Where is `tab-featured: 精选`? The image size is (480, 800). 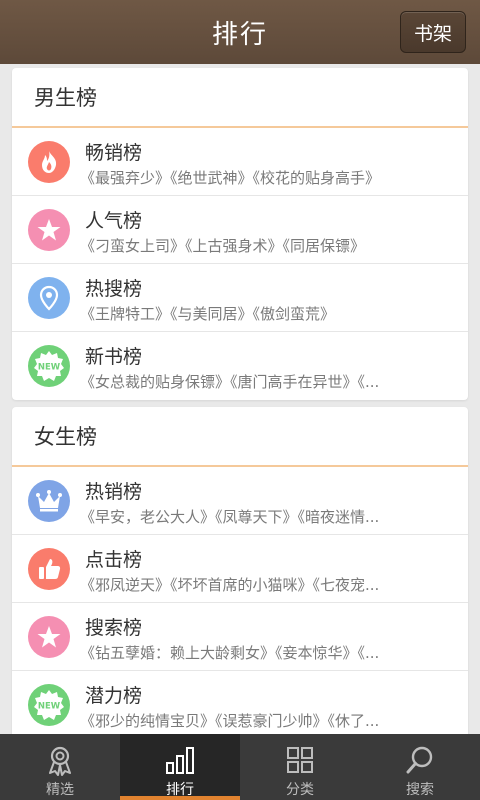
tab-featured: 精选 is located at coordinates (60, 767).